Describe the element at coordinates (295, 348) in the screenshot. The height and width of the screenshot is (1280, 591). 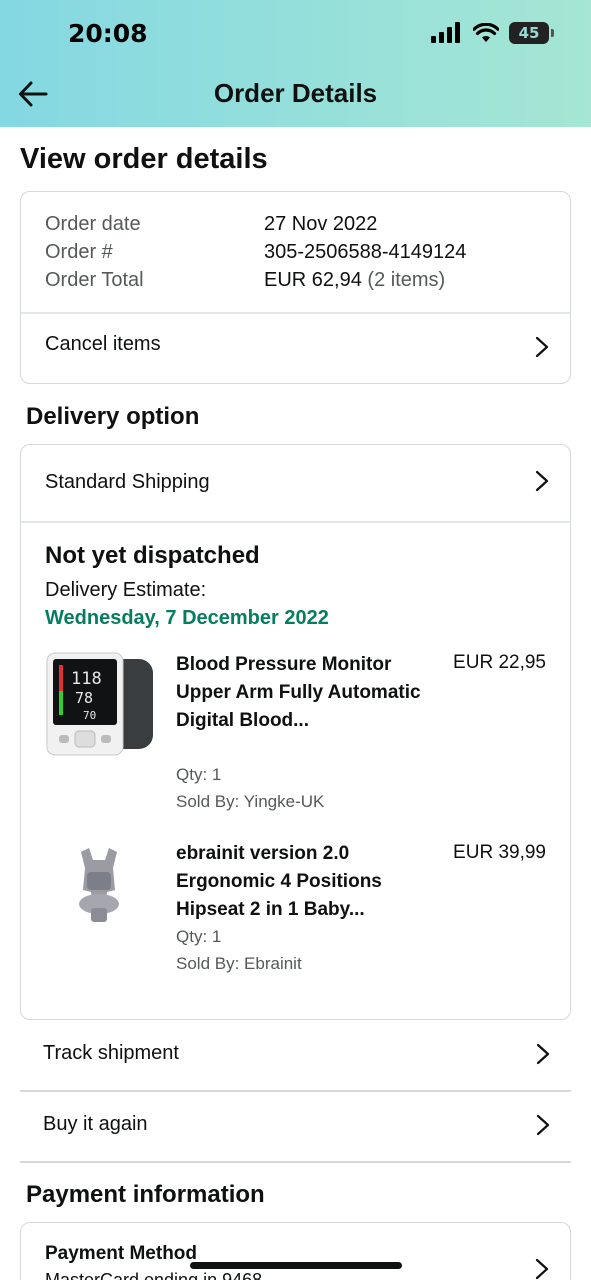
I see `cancel-items-row: Cancel items` at that location.